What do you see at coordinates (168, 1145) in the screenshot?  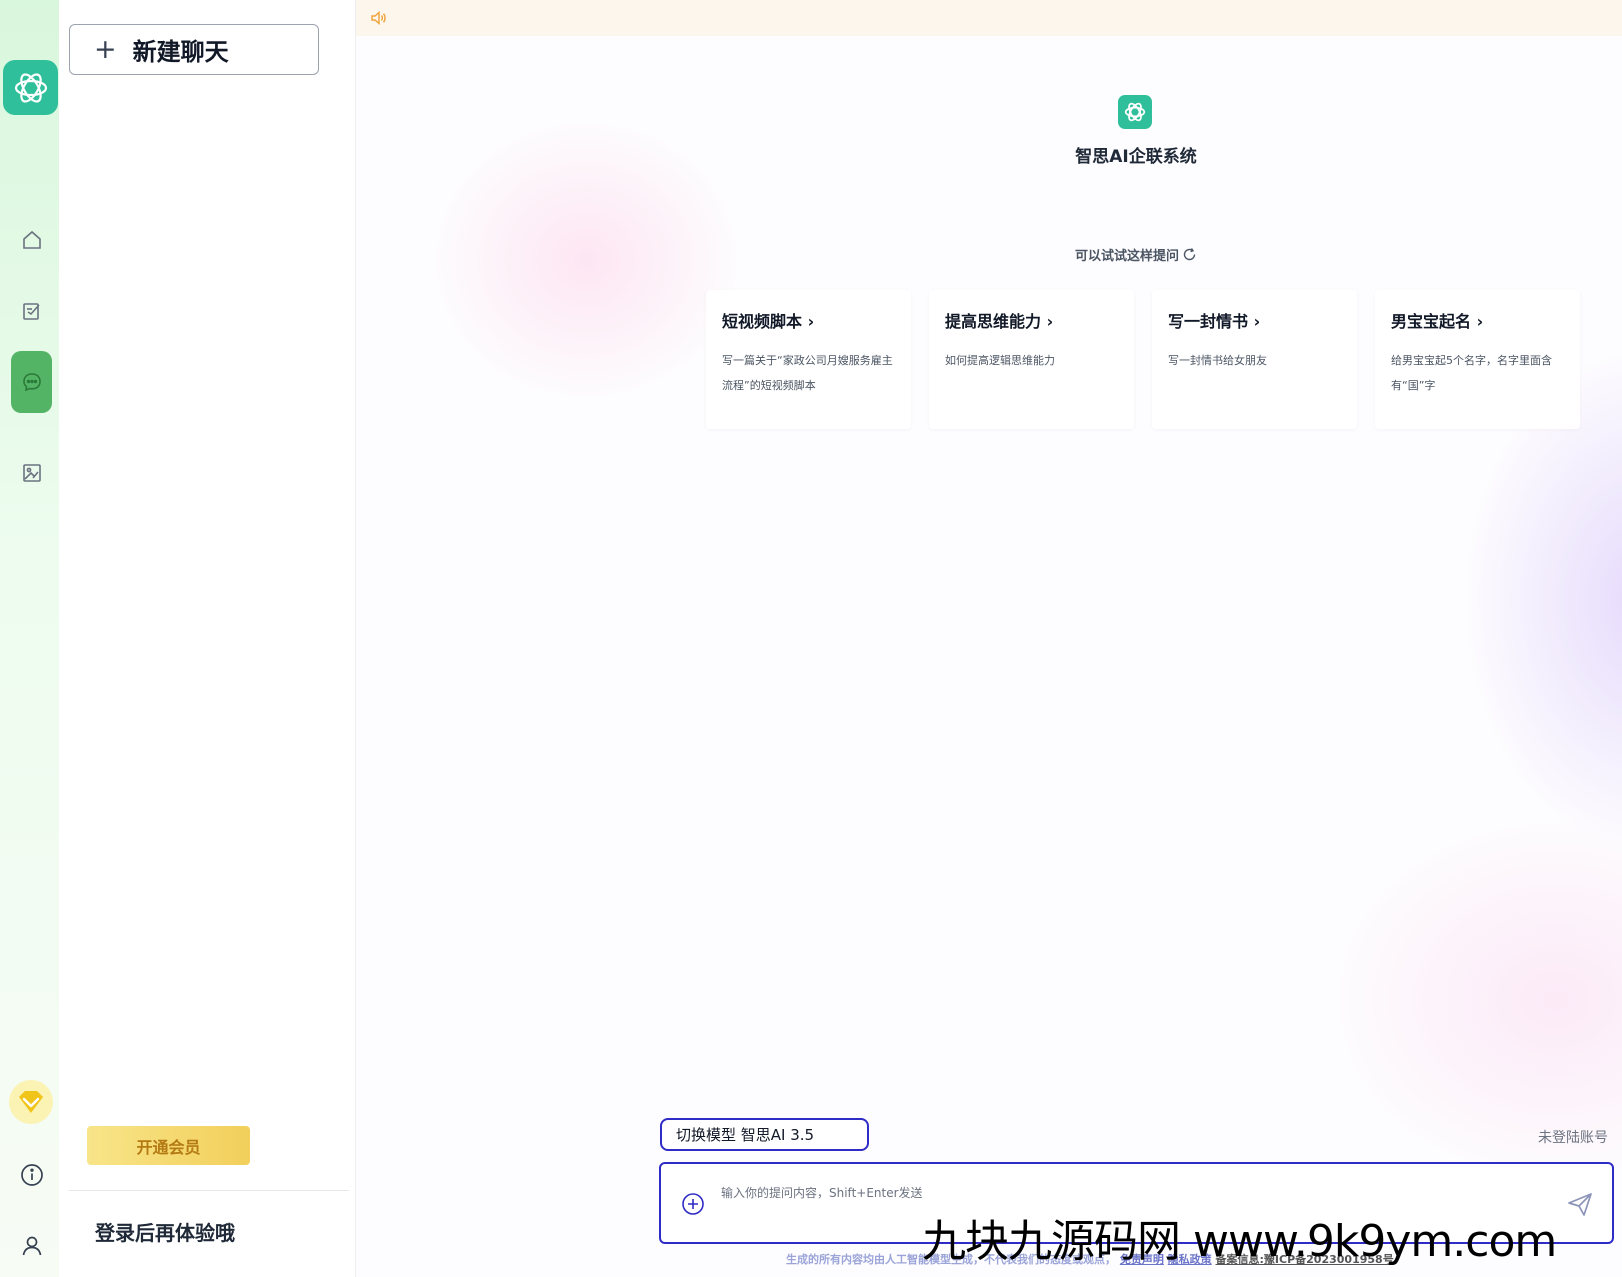 I see `open-vip-button: 开通会员` at bounding box center [168, 1145].